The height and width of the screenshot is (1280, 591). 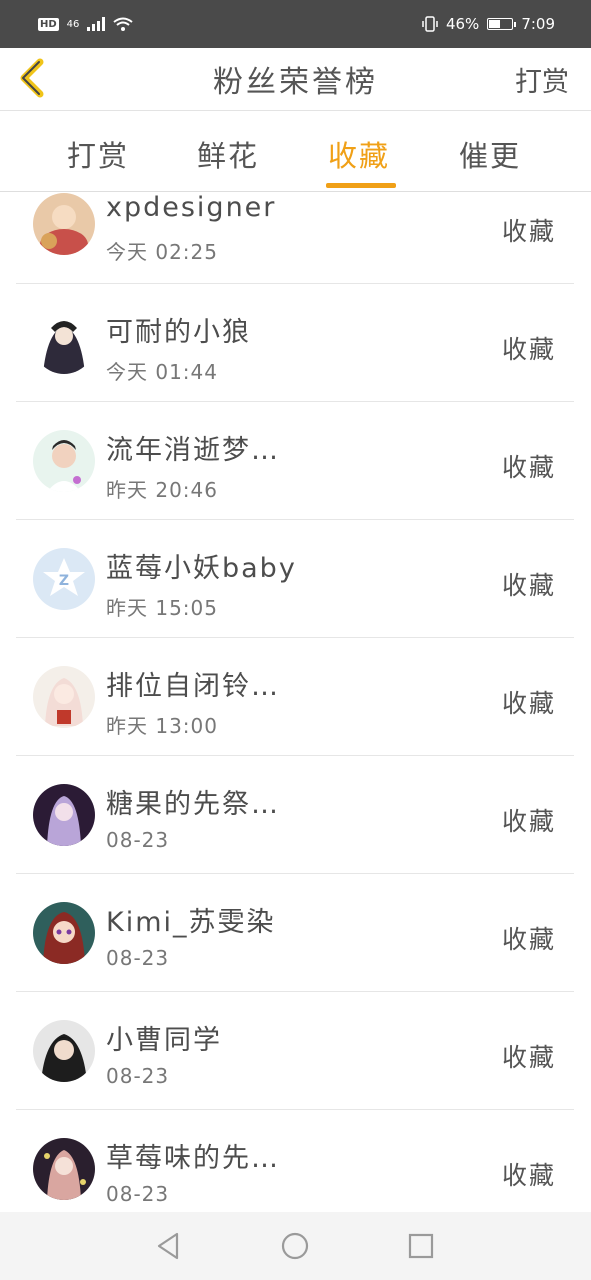 What do you see at coordinates (295, 24) in the screenshot?
I see `status-bar: HD 46 46% 7:09` at bounding box center [295, 24].